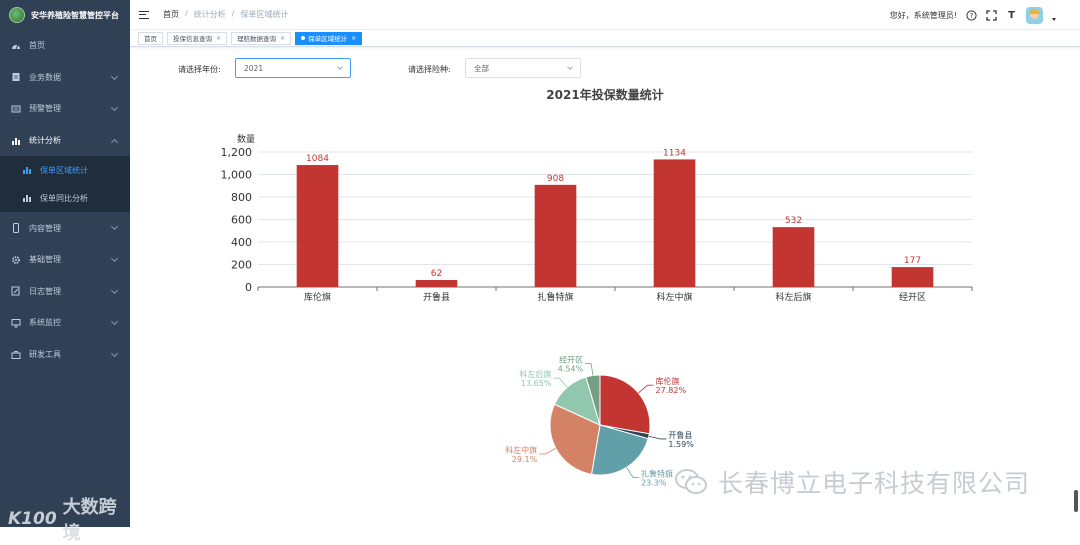 This screenshot has height=545, width=1080. What do you see at coordinates (923, 15) in the screenshot?
I see `greeting-text: 您好，系统管理员!` at bounding box center [923, 15].